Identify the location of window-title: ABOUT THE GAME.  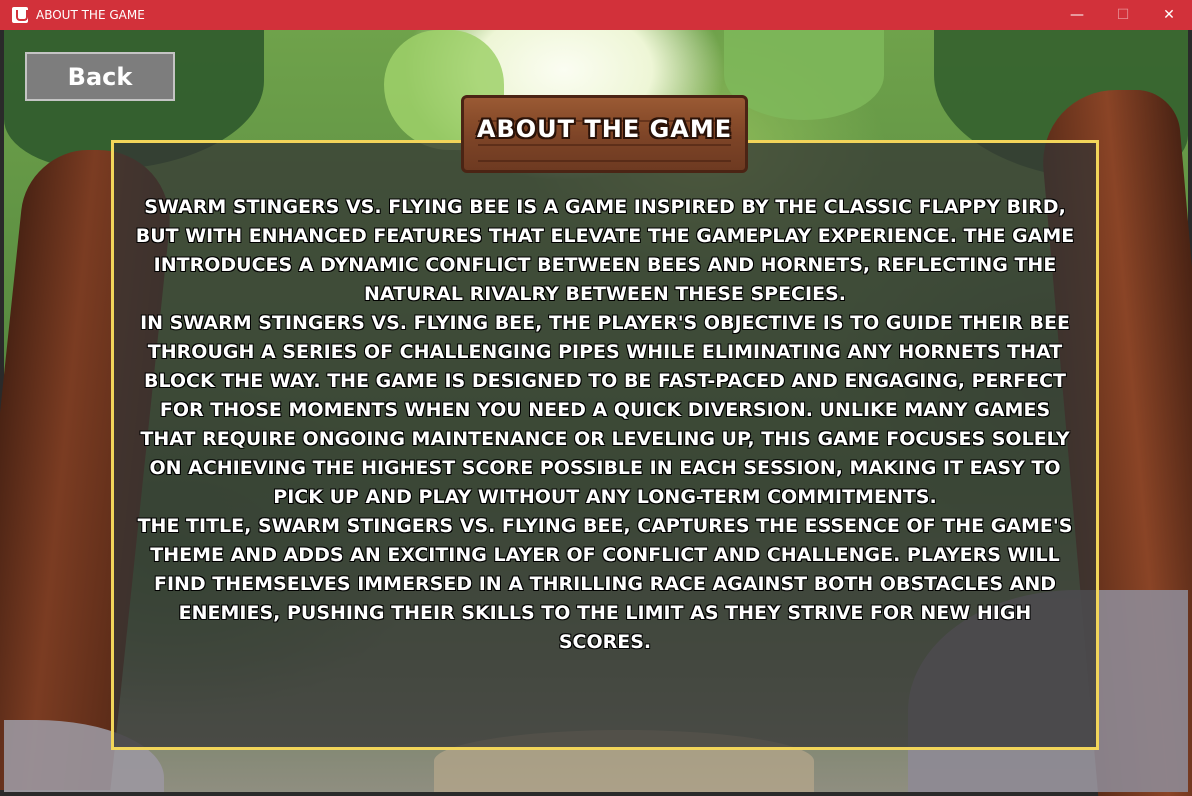
(90, 15).